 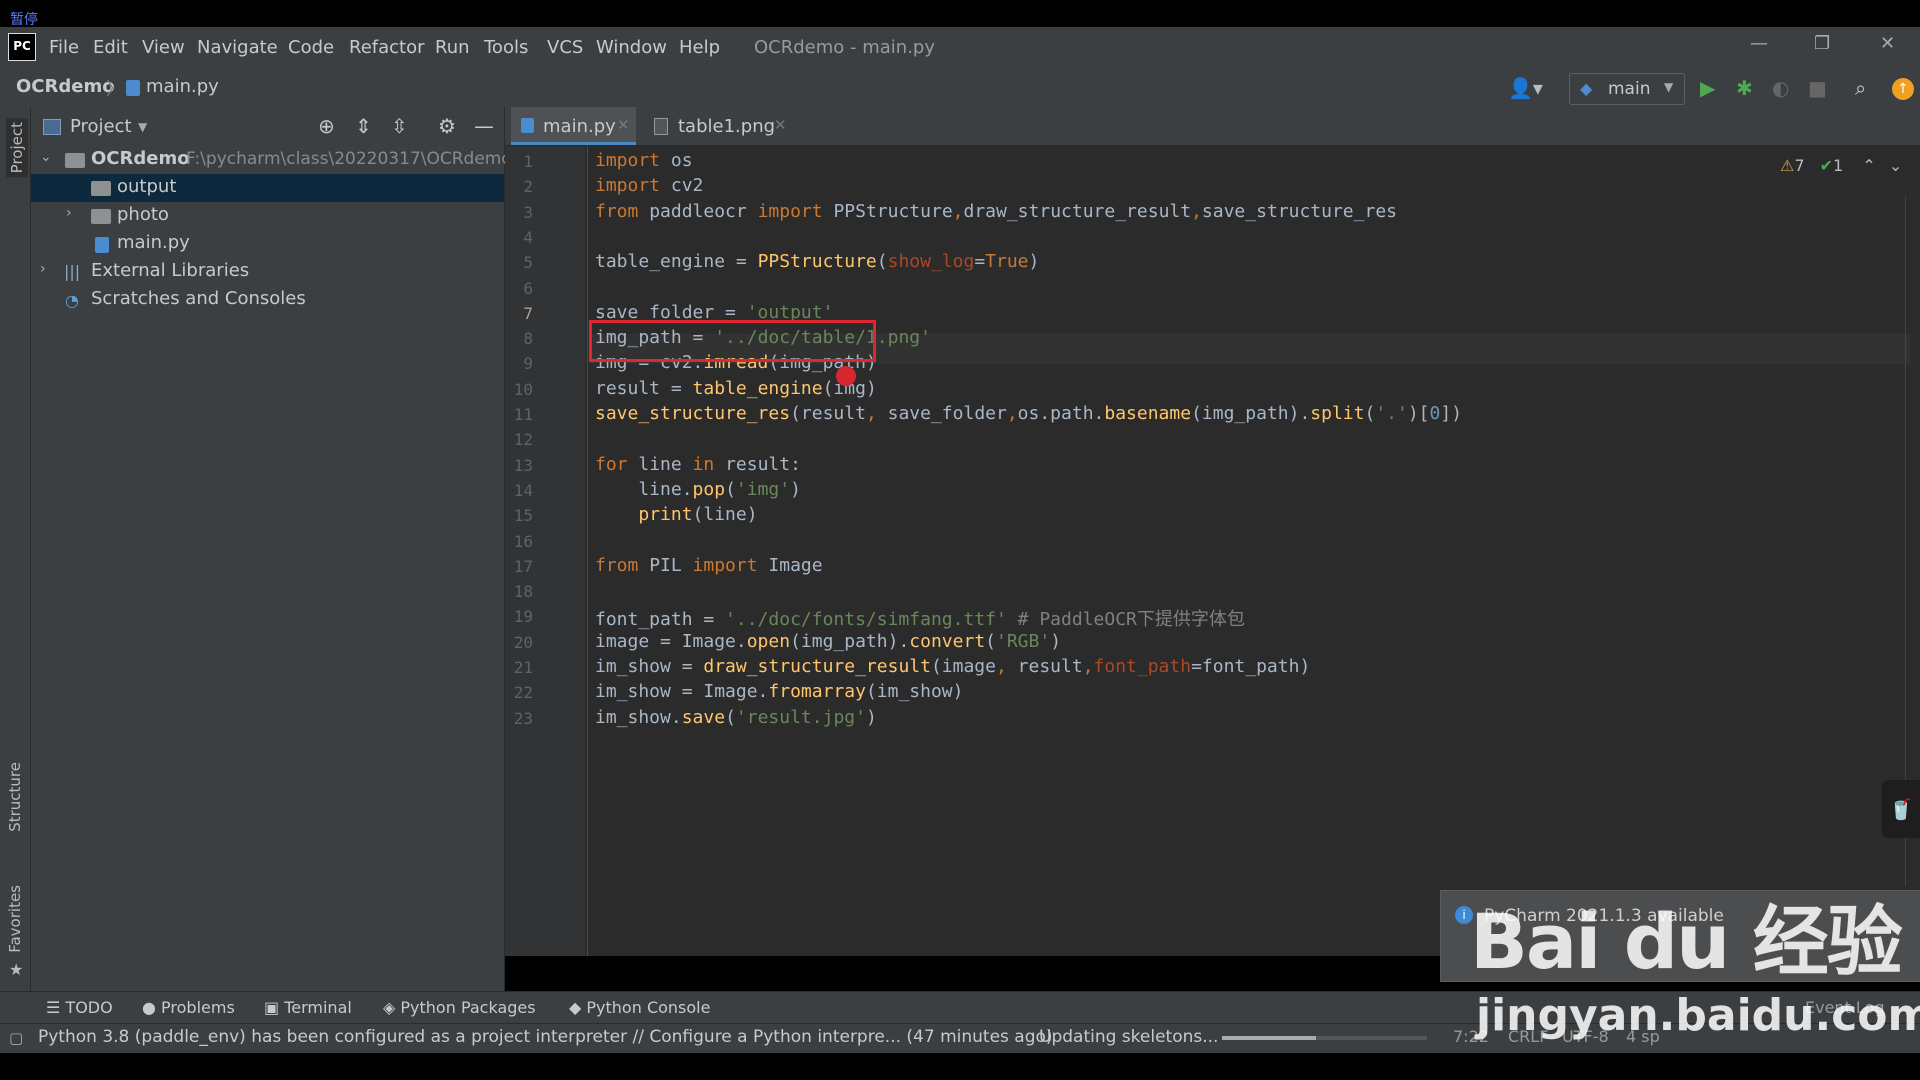 What do you see at coordinates (182, 86) in the screenshot?
I see `breadcrumb-file: main.py` at bounding box center [182, 86].